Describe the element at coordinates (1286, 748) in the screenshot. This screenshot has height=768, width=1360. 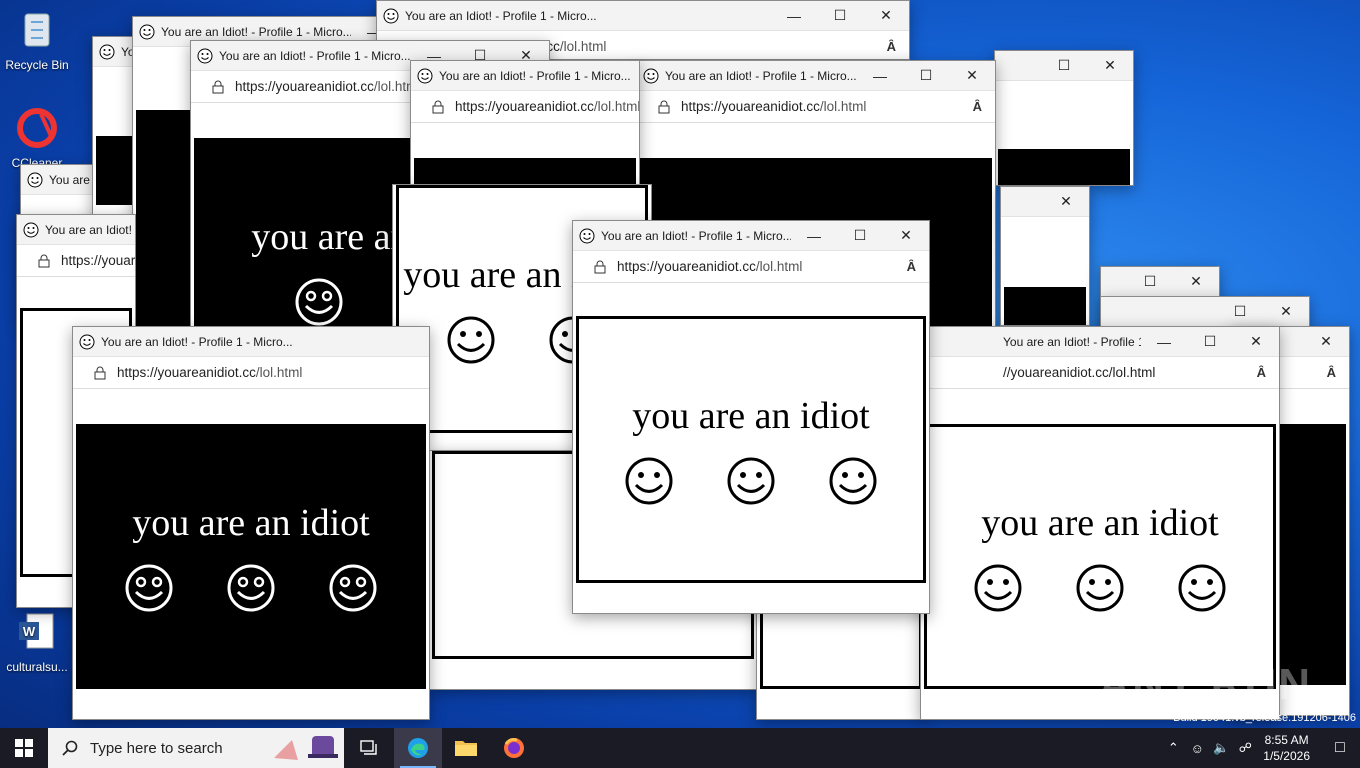
I see `clock: 8:55 AM 1/5/2026` at that location.